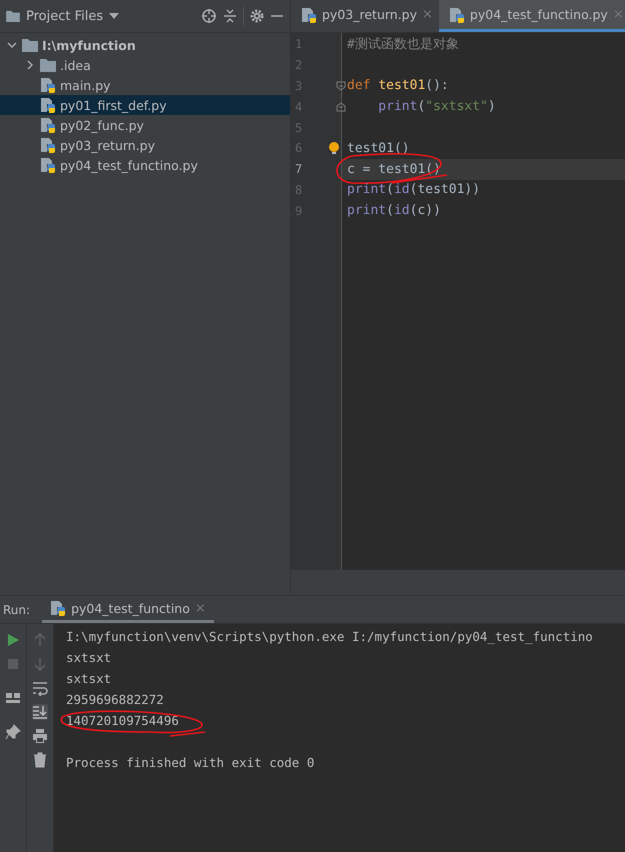 The height and width of the screenshot is (852, 625). What do you see at coordinates (13, 640) in the screenshot?
I see `run-icon` at bounding box center [13, 640].